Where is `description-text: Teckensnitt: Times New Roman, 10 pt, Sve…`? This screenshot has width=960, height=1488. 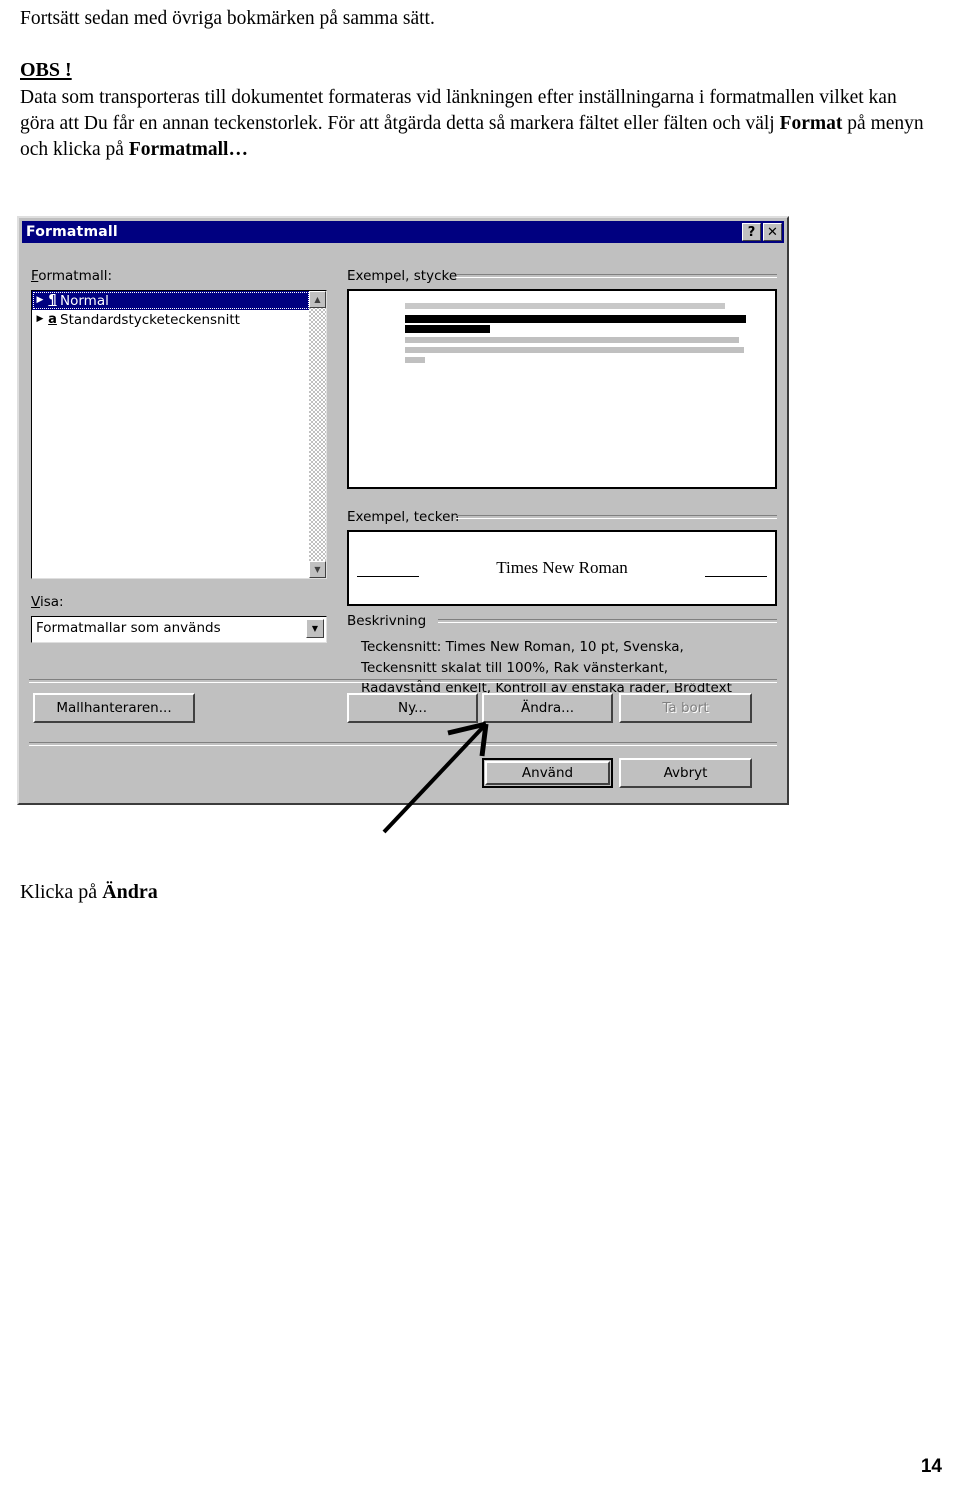 description-text: Teckensnitt: Times New Roman, 10 pt, Sve… is located at coordinates (576, 668).